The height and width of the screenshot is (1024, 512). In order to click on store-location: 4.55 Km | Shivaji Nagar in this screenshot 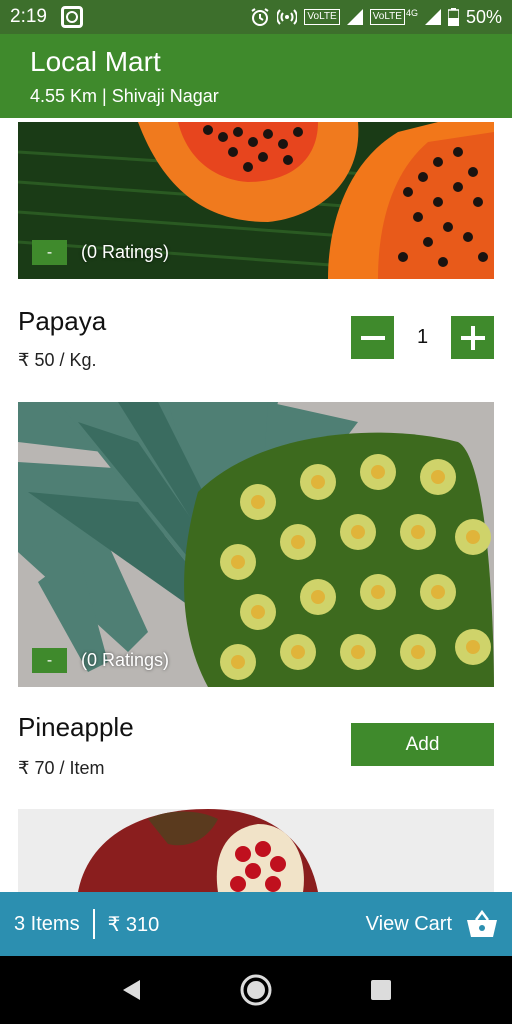, I will do `click(124, 96)`.